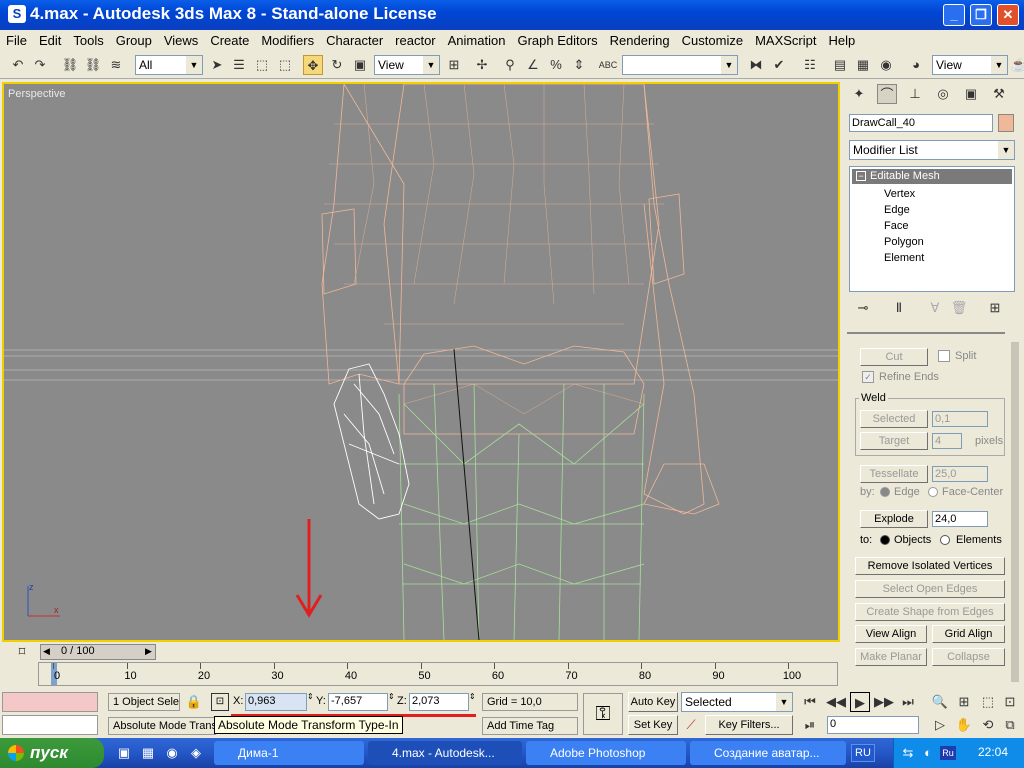  Describe the element at coordinates (904, 258) in the screenshot. I see `stack-item-element: Element` at that location.